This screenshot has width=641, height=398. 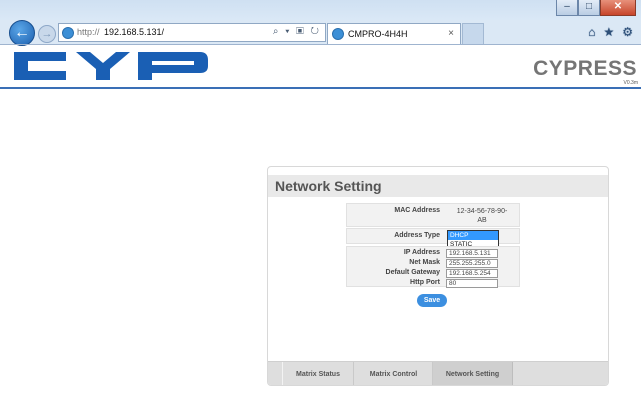 What do you see at coordinates (630, 83) in the screenshot?
I see `firmware-version: V0.3m` at bounding box center [630, 83].